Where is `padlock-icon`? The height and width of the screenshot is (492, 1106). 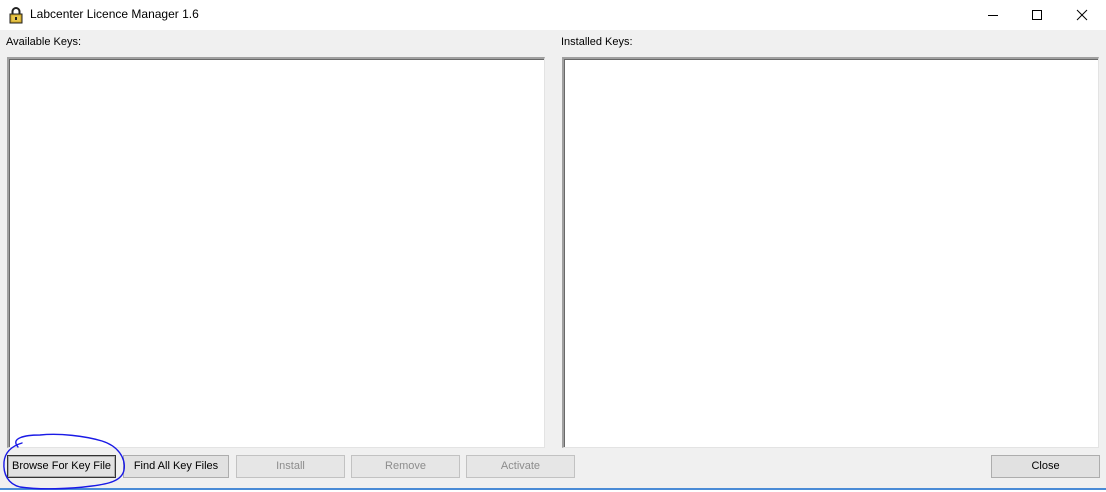
padlock-icon is located at coordinates (16, 15).